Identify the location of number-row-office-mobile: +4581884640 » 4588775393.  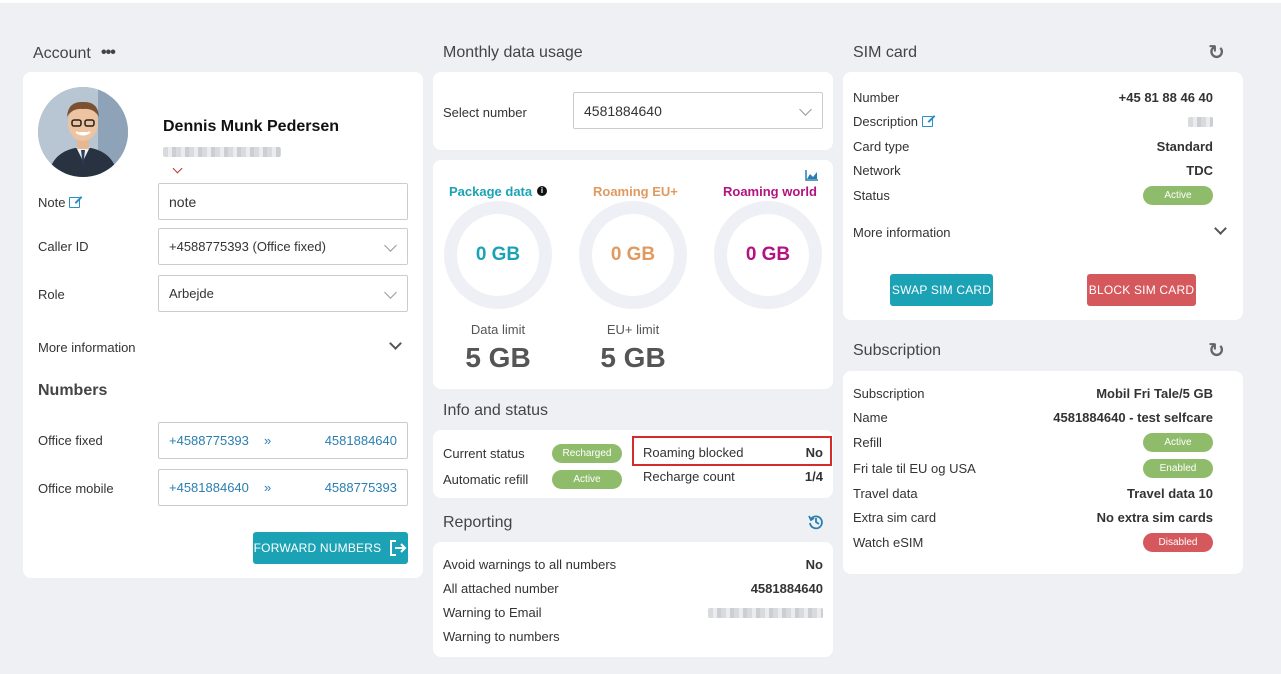
(283, 487).